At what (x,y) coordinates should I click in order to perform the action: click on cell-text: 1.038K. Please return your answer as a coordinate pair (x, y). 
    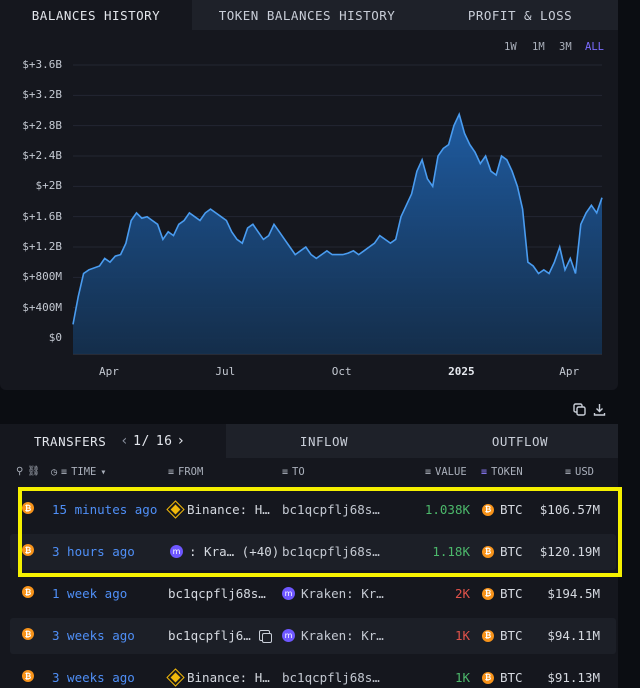
    Looking at the image, I should click on (447, 509).